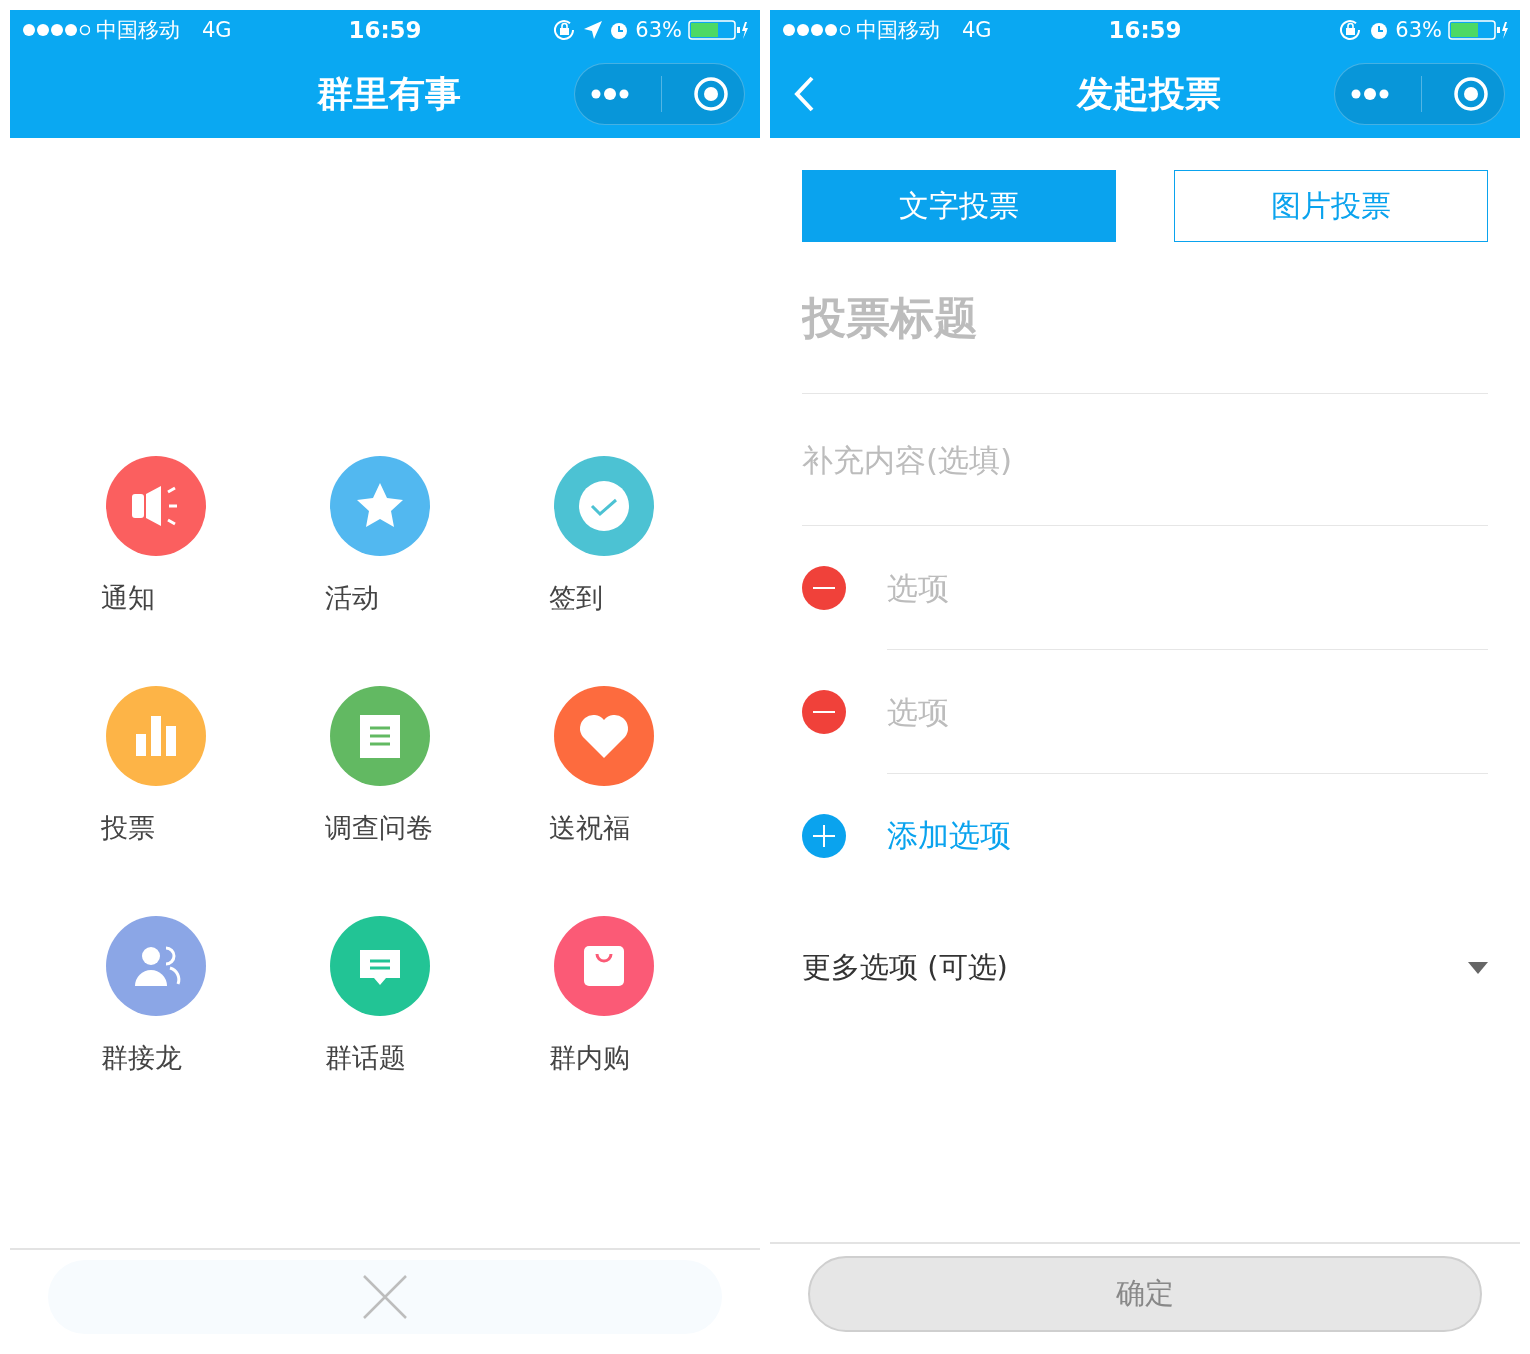 Image resolution: width=1530 pixels, height=1354 pixels. I want to click on chat-bubble-icon, so click(380, 966).